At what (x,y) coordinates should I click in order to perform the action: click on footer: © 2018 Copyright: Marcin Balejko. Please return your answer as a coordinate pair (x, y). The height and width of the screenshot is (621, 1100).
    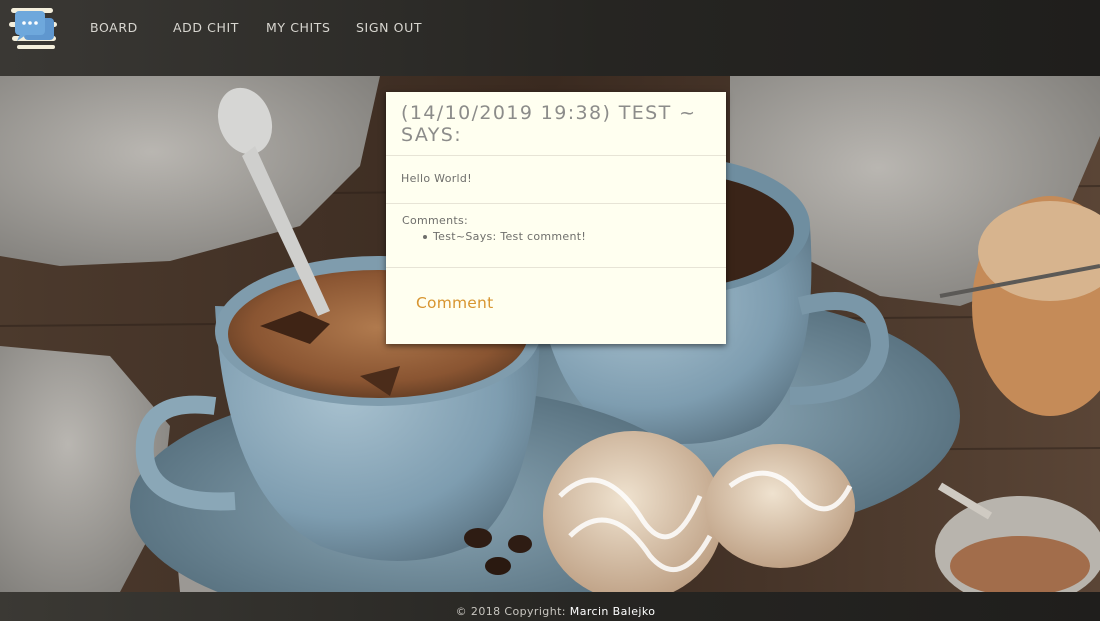
    Looking at the image, I should click on (550, 606).